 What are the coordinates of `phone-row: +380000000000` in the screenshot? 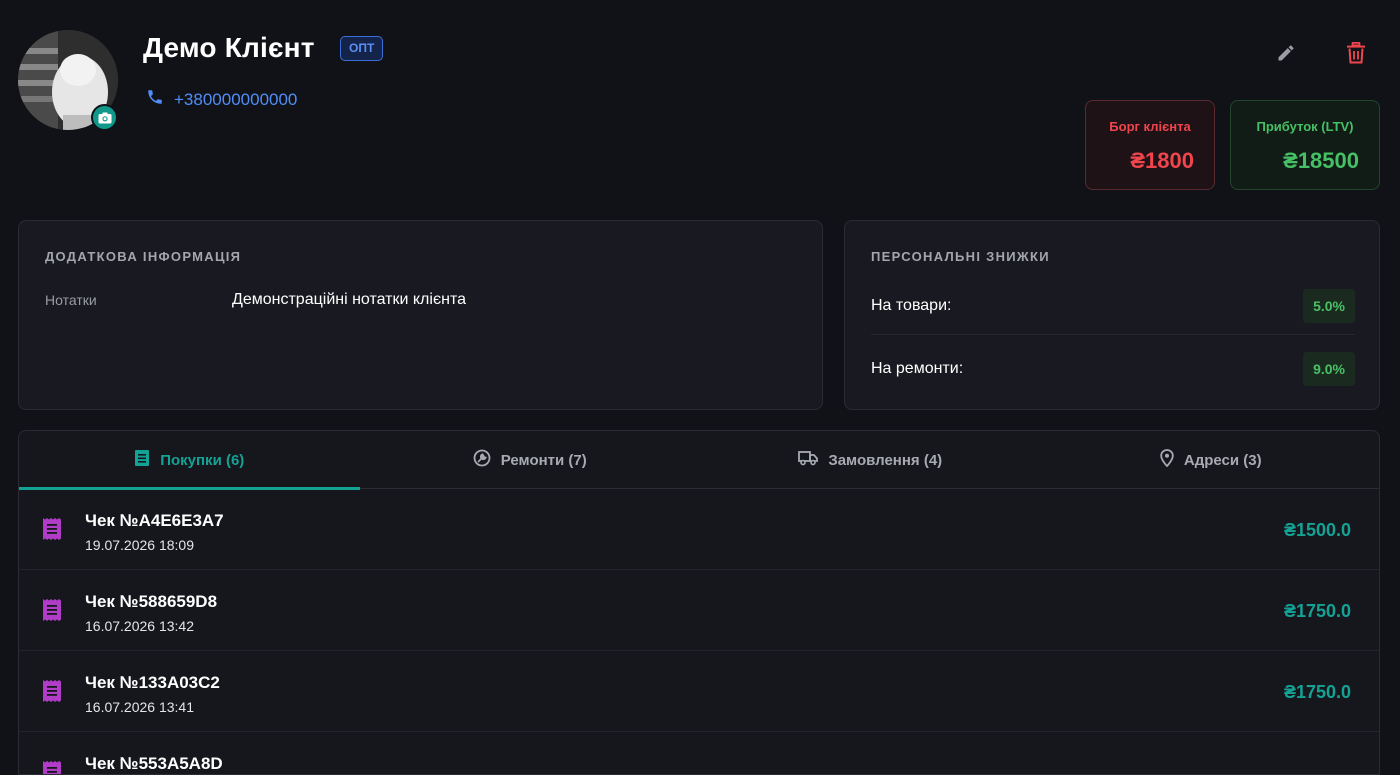 It's located at (221, 99).